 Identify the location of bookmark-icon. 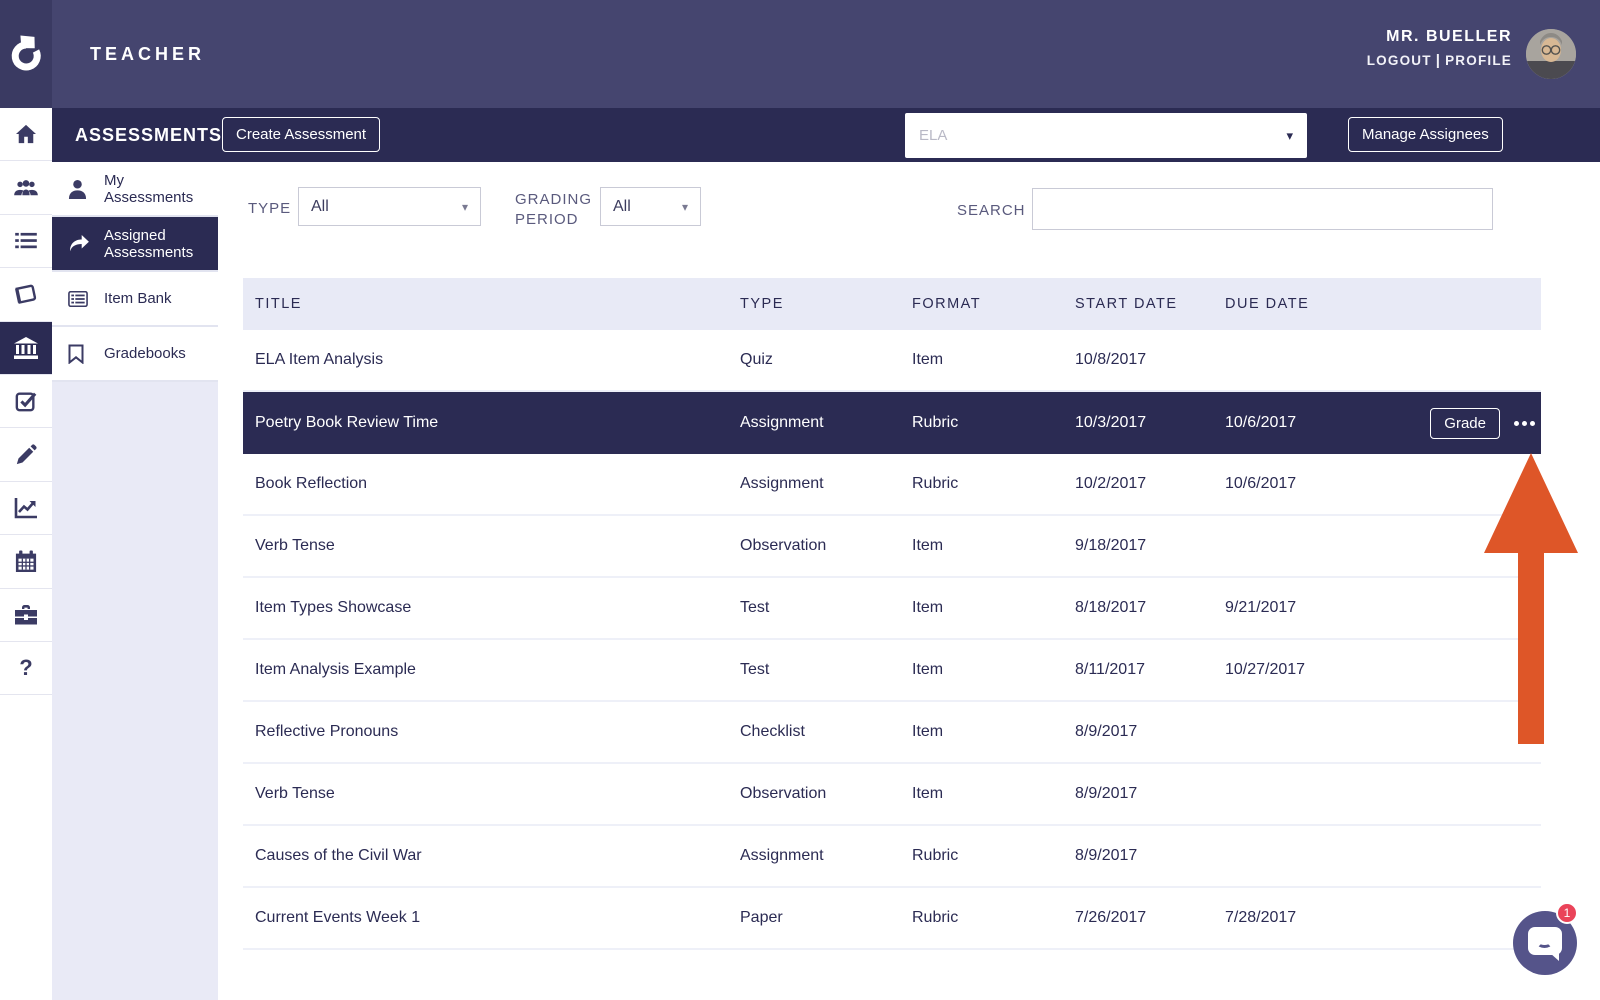
(81, 354).